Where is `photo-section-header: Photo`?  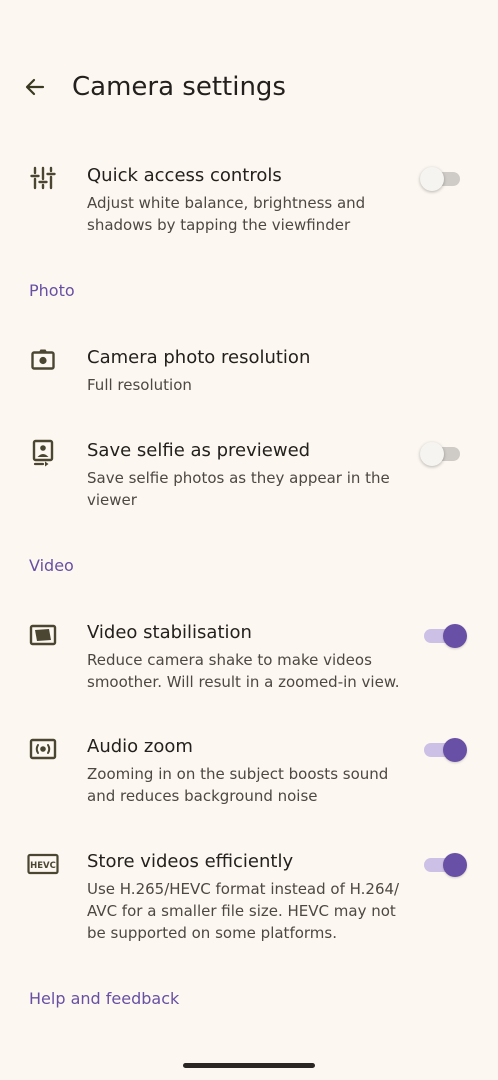
photo-section-header: Photo is located at coordinates (52, 290).